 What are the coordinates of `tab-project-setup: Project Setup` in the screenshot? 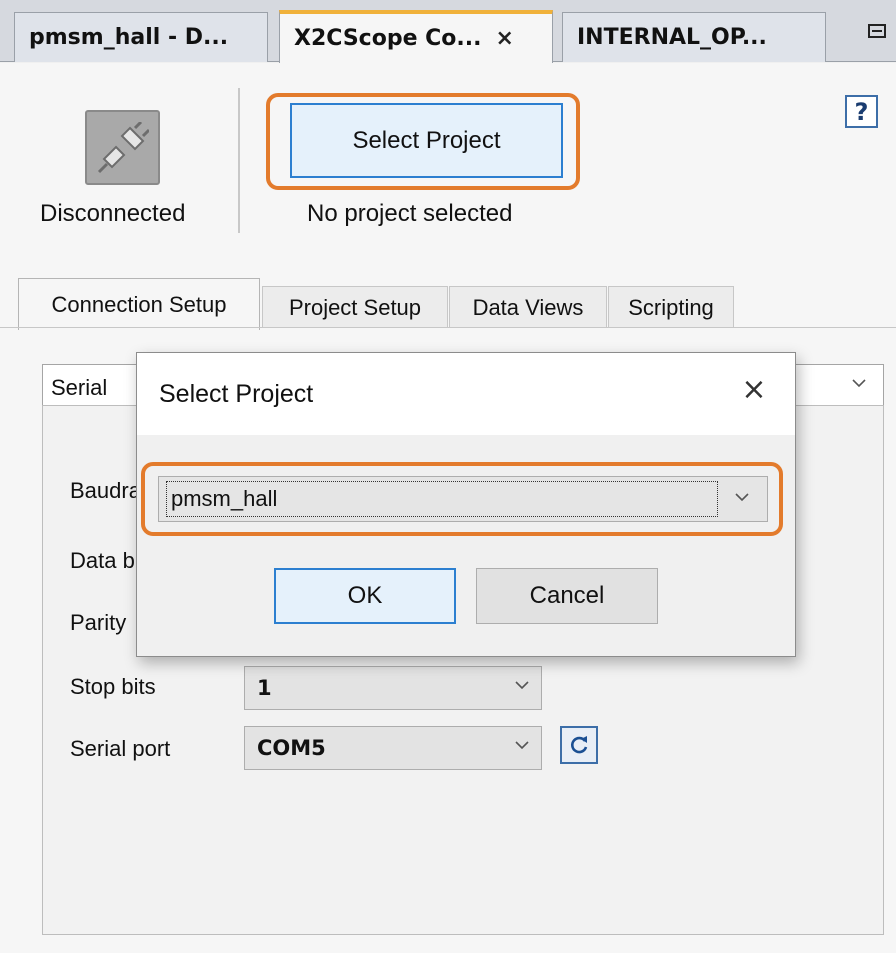 It's located at (355, 307).